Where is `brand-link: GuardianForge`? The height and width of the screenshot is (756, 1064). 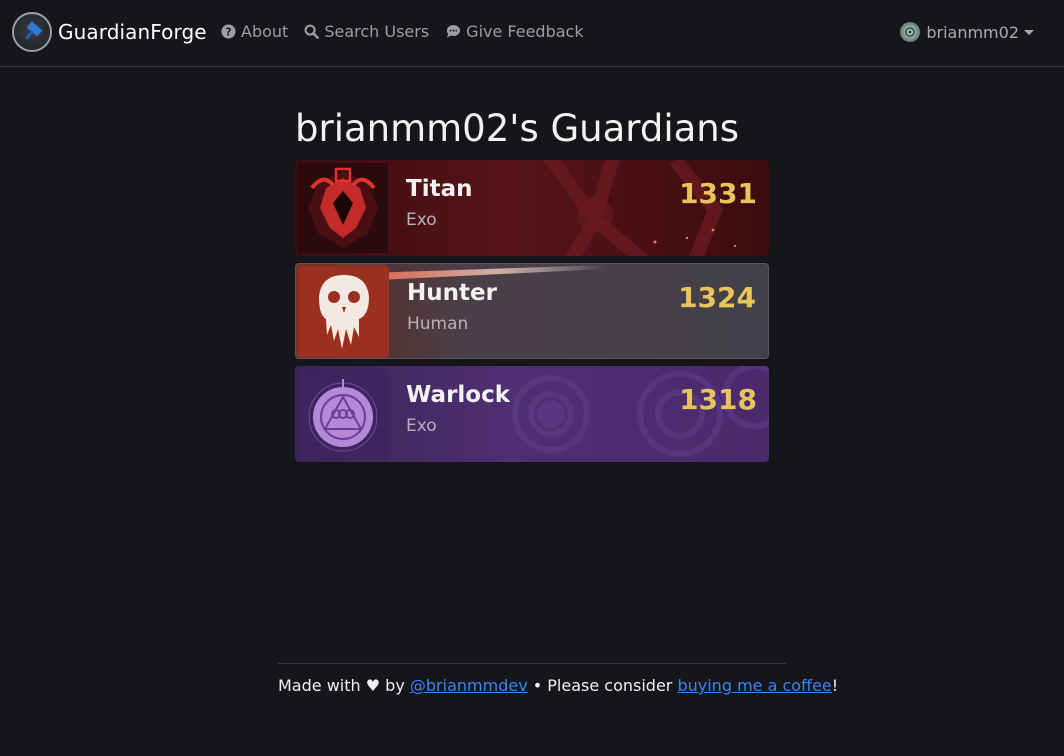
brand-link: GuardianForge is located at coordinates (109, 32).